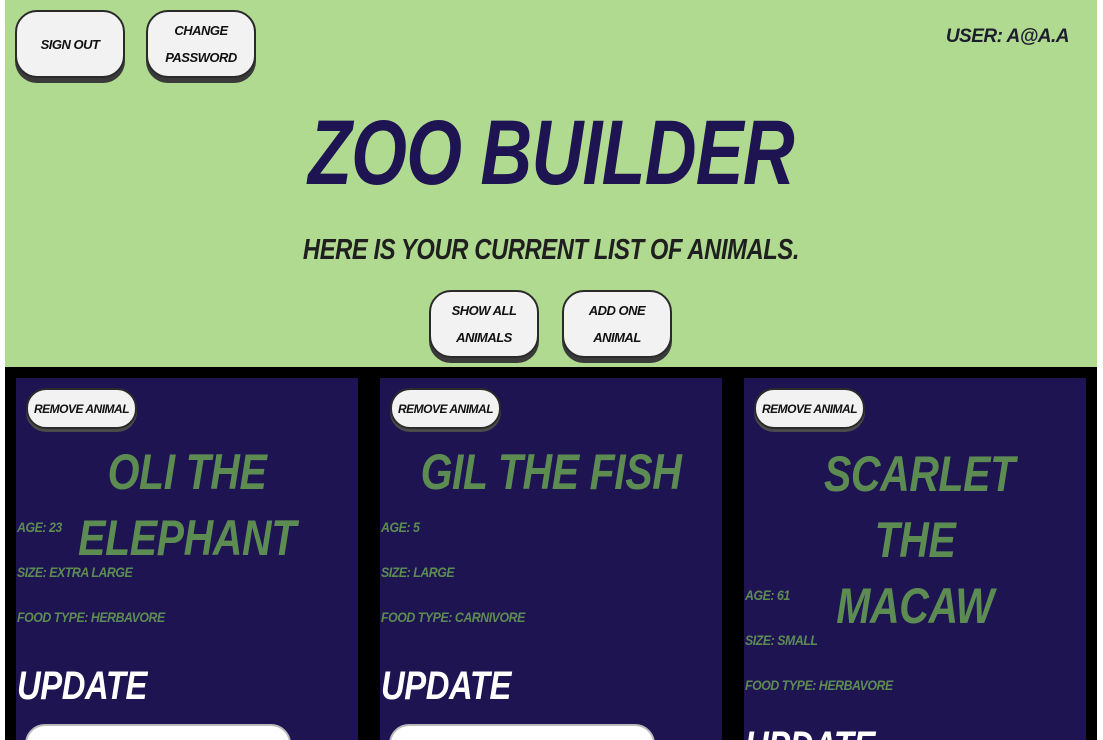  Describe the element at coordinates (201, 44) in the screenshot. I see `change-password-button: Change Password` at that location.